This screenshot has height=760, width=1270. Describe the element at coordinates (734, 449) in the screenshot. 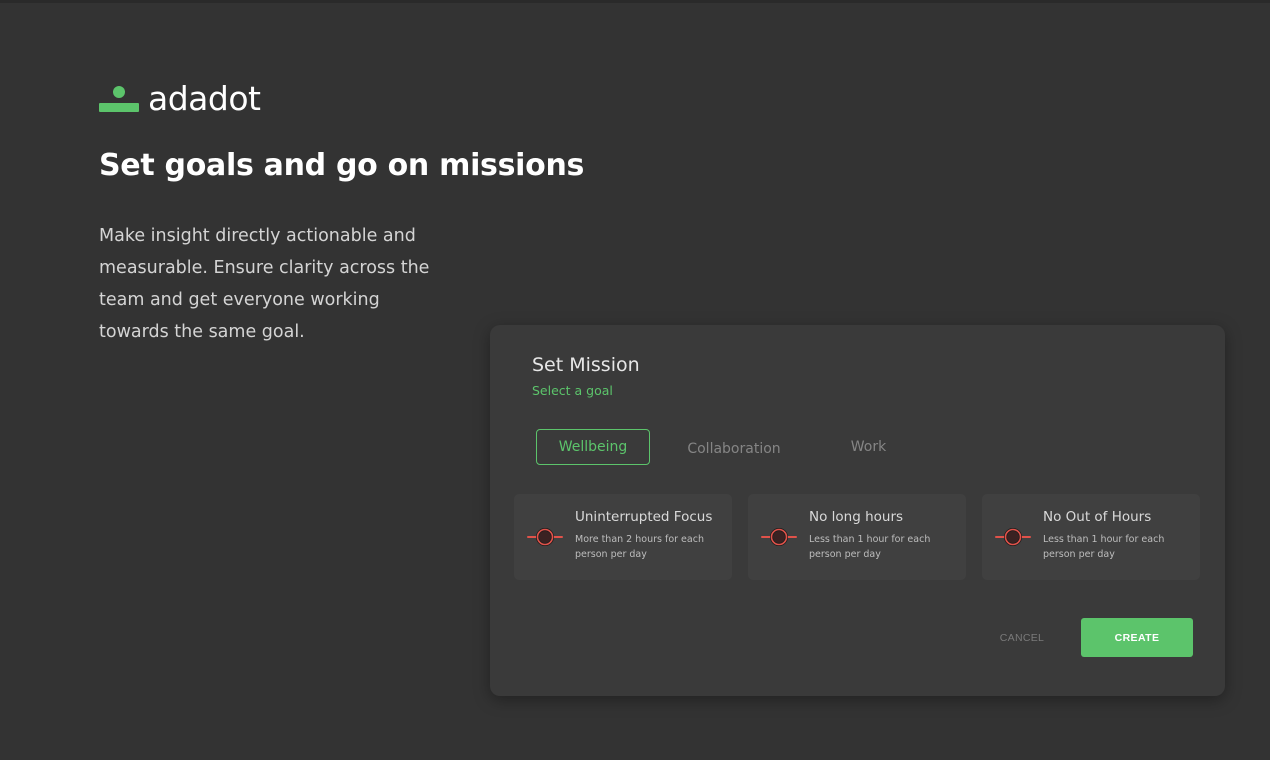

I see `tab-collaboration: Collaboration` at that location.